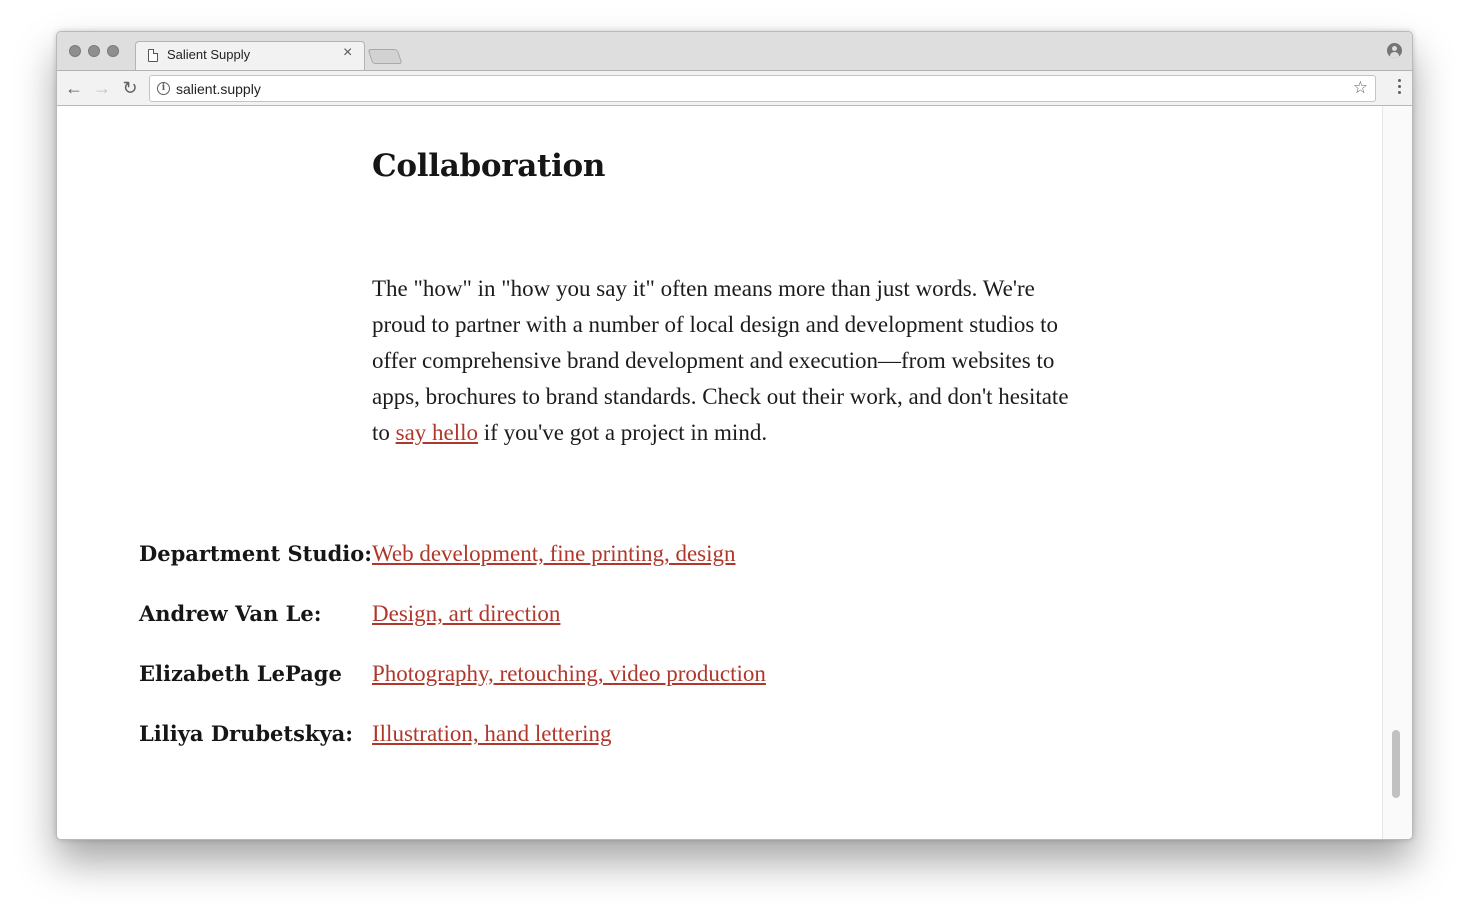 The height and width of the screenshot is (919, 1467). Describe the element at coordinates (256, 553) in the screenshot. I see `partner-name: Department Studio:` at that location.